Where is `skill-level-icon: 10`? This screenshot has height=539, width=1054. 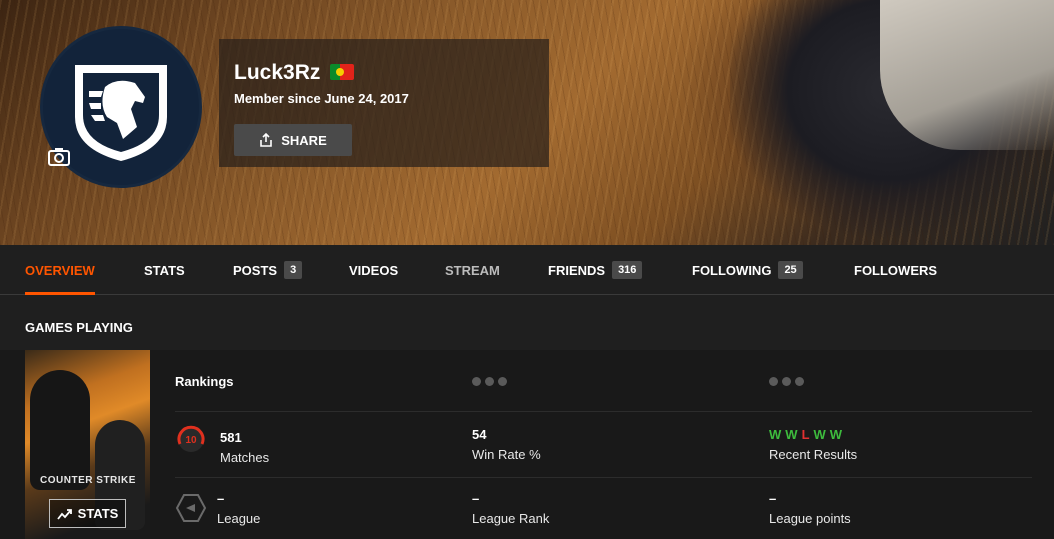 skill-level-icon: 10 is located at coordinates (191, 438).